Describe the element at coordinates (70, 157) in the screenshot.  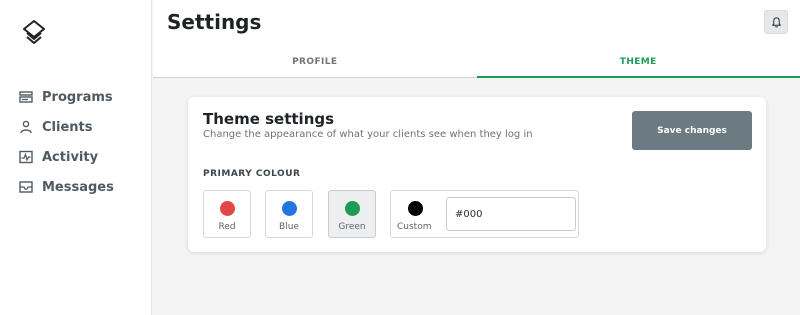
I see `sidebar-item-label: Activity` at that location.